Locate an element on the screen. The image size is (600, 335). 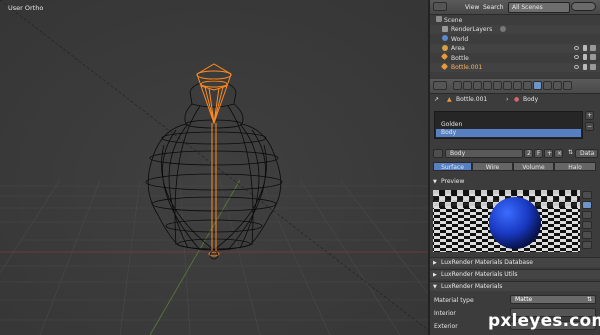
outliner-row-scene: Scene is located at coordinates (515, 20).